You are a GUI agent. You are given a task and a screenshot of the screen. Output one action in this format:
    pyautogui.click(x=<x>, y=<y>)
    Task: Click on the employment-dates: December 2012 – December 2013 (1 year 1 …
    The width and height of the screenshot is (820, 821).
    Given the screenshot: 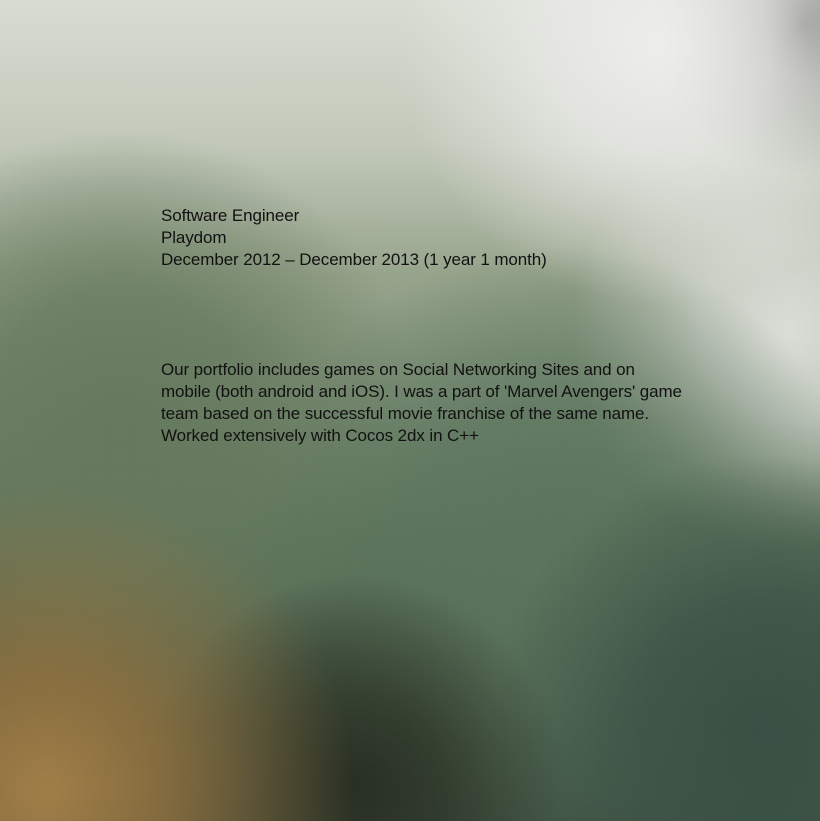 What is the action you would take?
    pyautogui.click(x=354, y=259)
    